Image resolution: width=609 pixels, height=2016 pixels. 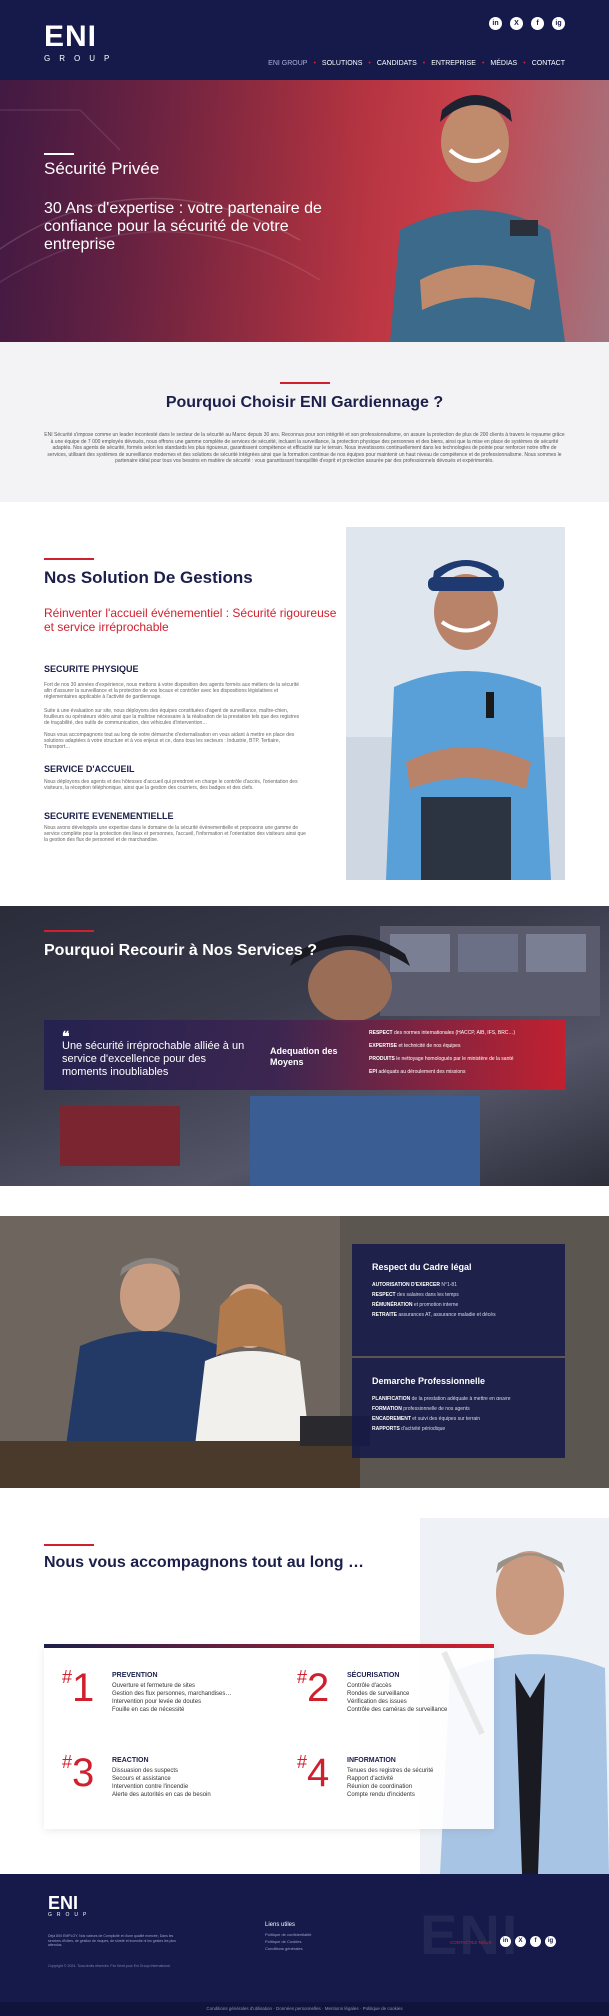 I want to click on section-heading: SECURITE EVENEMENTIELLE, so click(x=109, y=816).